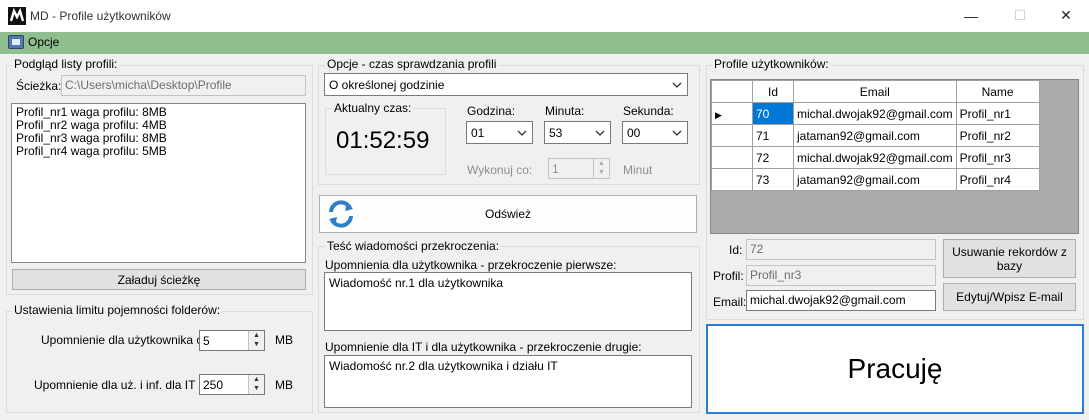 The height and width of the screenshot is (420, 1089). I want to click on path-field: C:\Users\micha\Desktop\Profile, so click(183, 85).